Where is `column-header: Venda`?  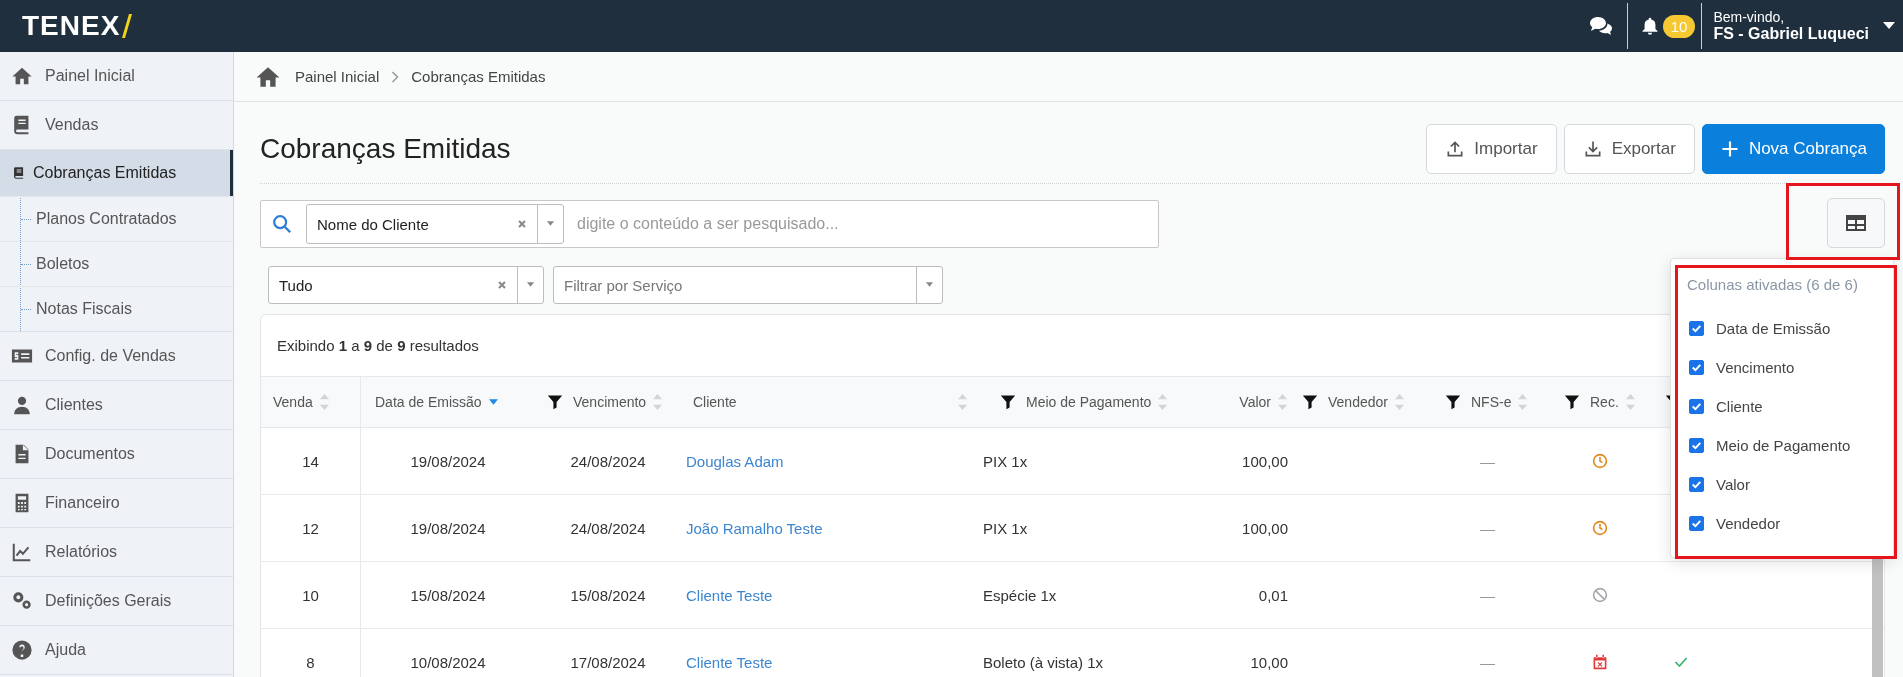 column-header: Venda is located at coordinates (293, 402).